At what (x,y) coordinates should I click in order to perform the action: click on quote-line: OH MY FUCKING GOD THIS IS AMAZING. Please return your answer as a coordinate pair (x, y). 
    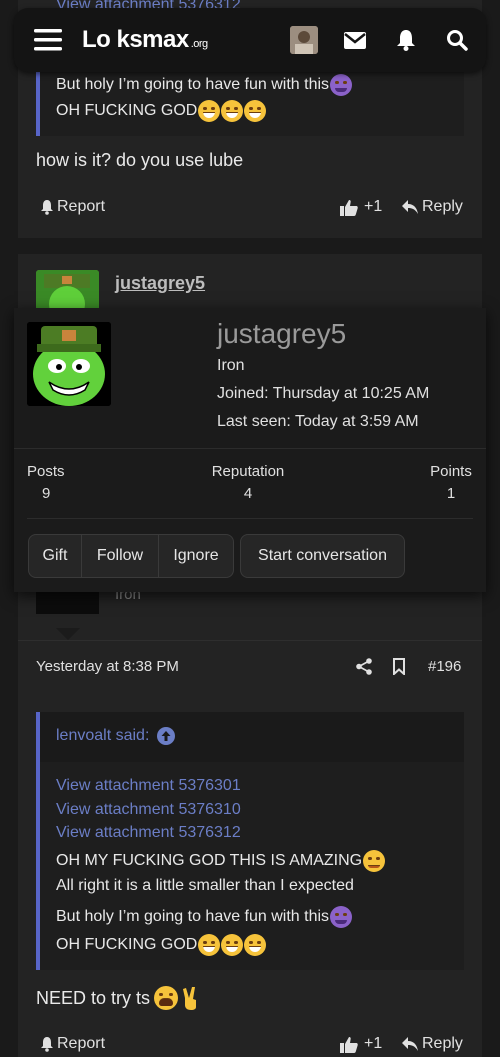
    Looking at the image, I should click on (221, 861).